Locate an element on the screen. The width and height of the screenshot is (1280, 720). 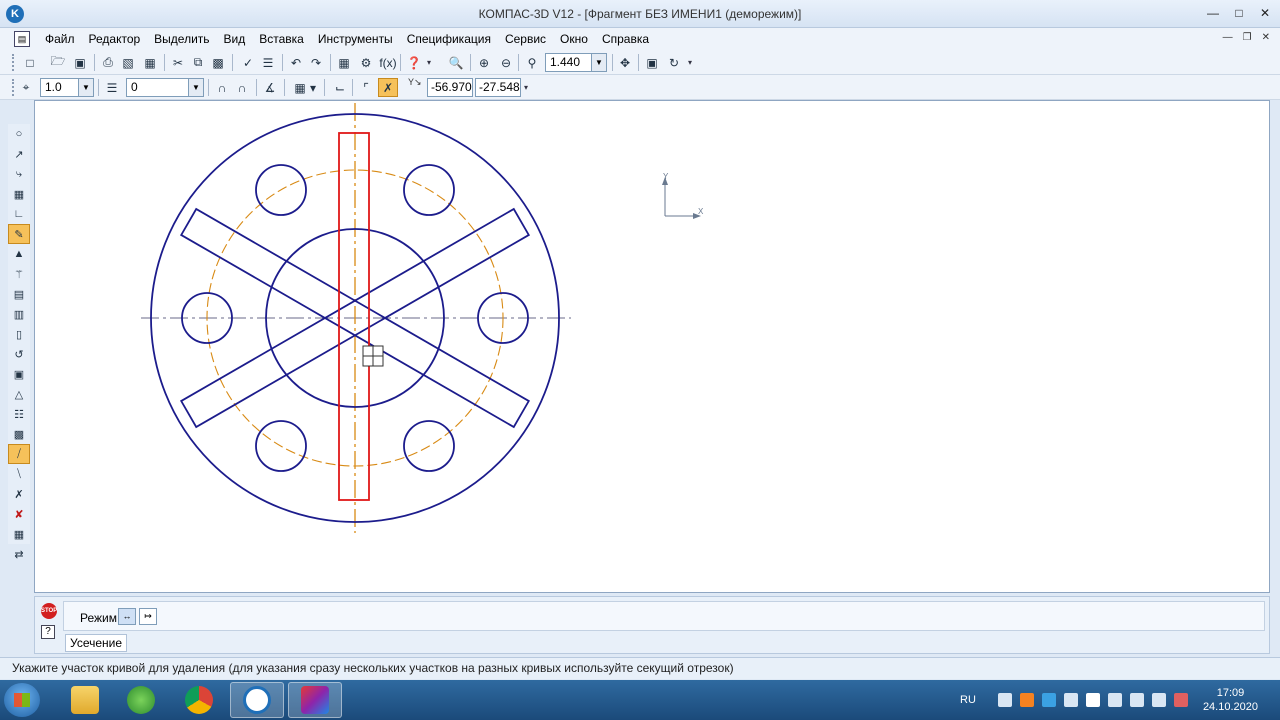
snap-magnet-icon: ∩ is located at coordinates (222, 87).